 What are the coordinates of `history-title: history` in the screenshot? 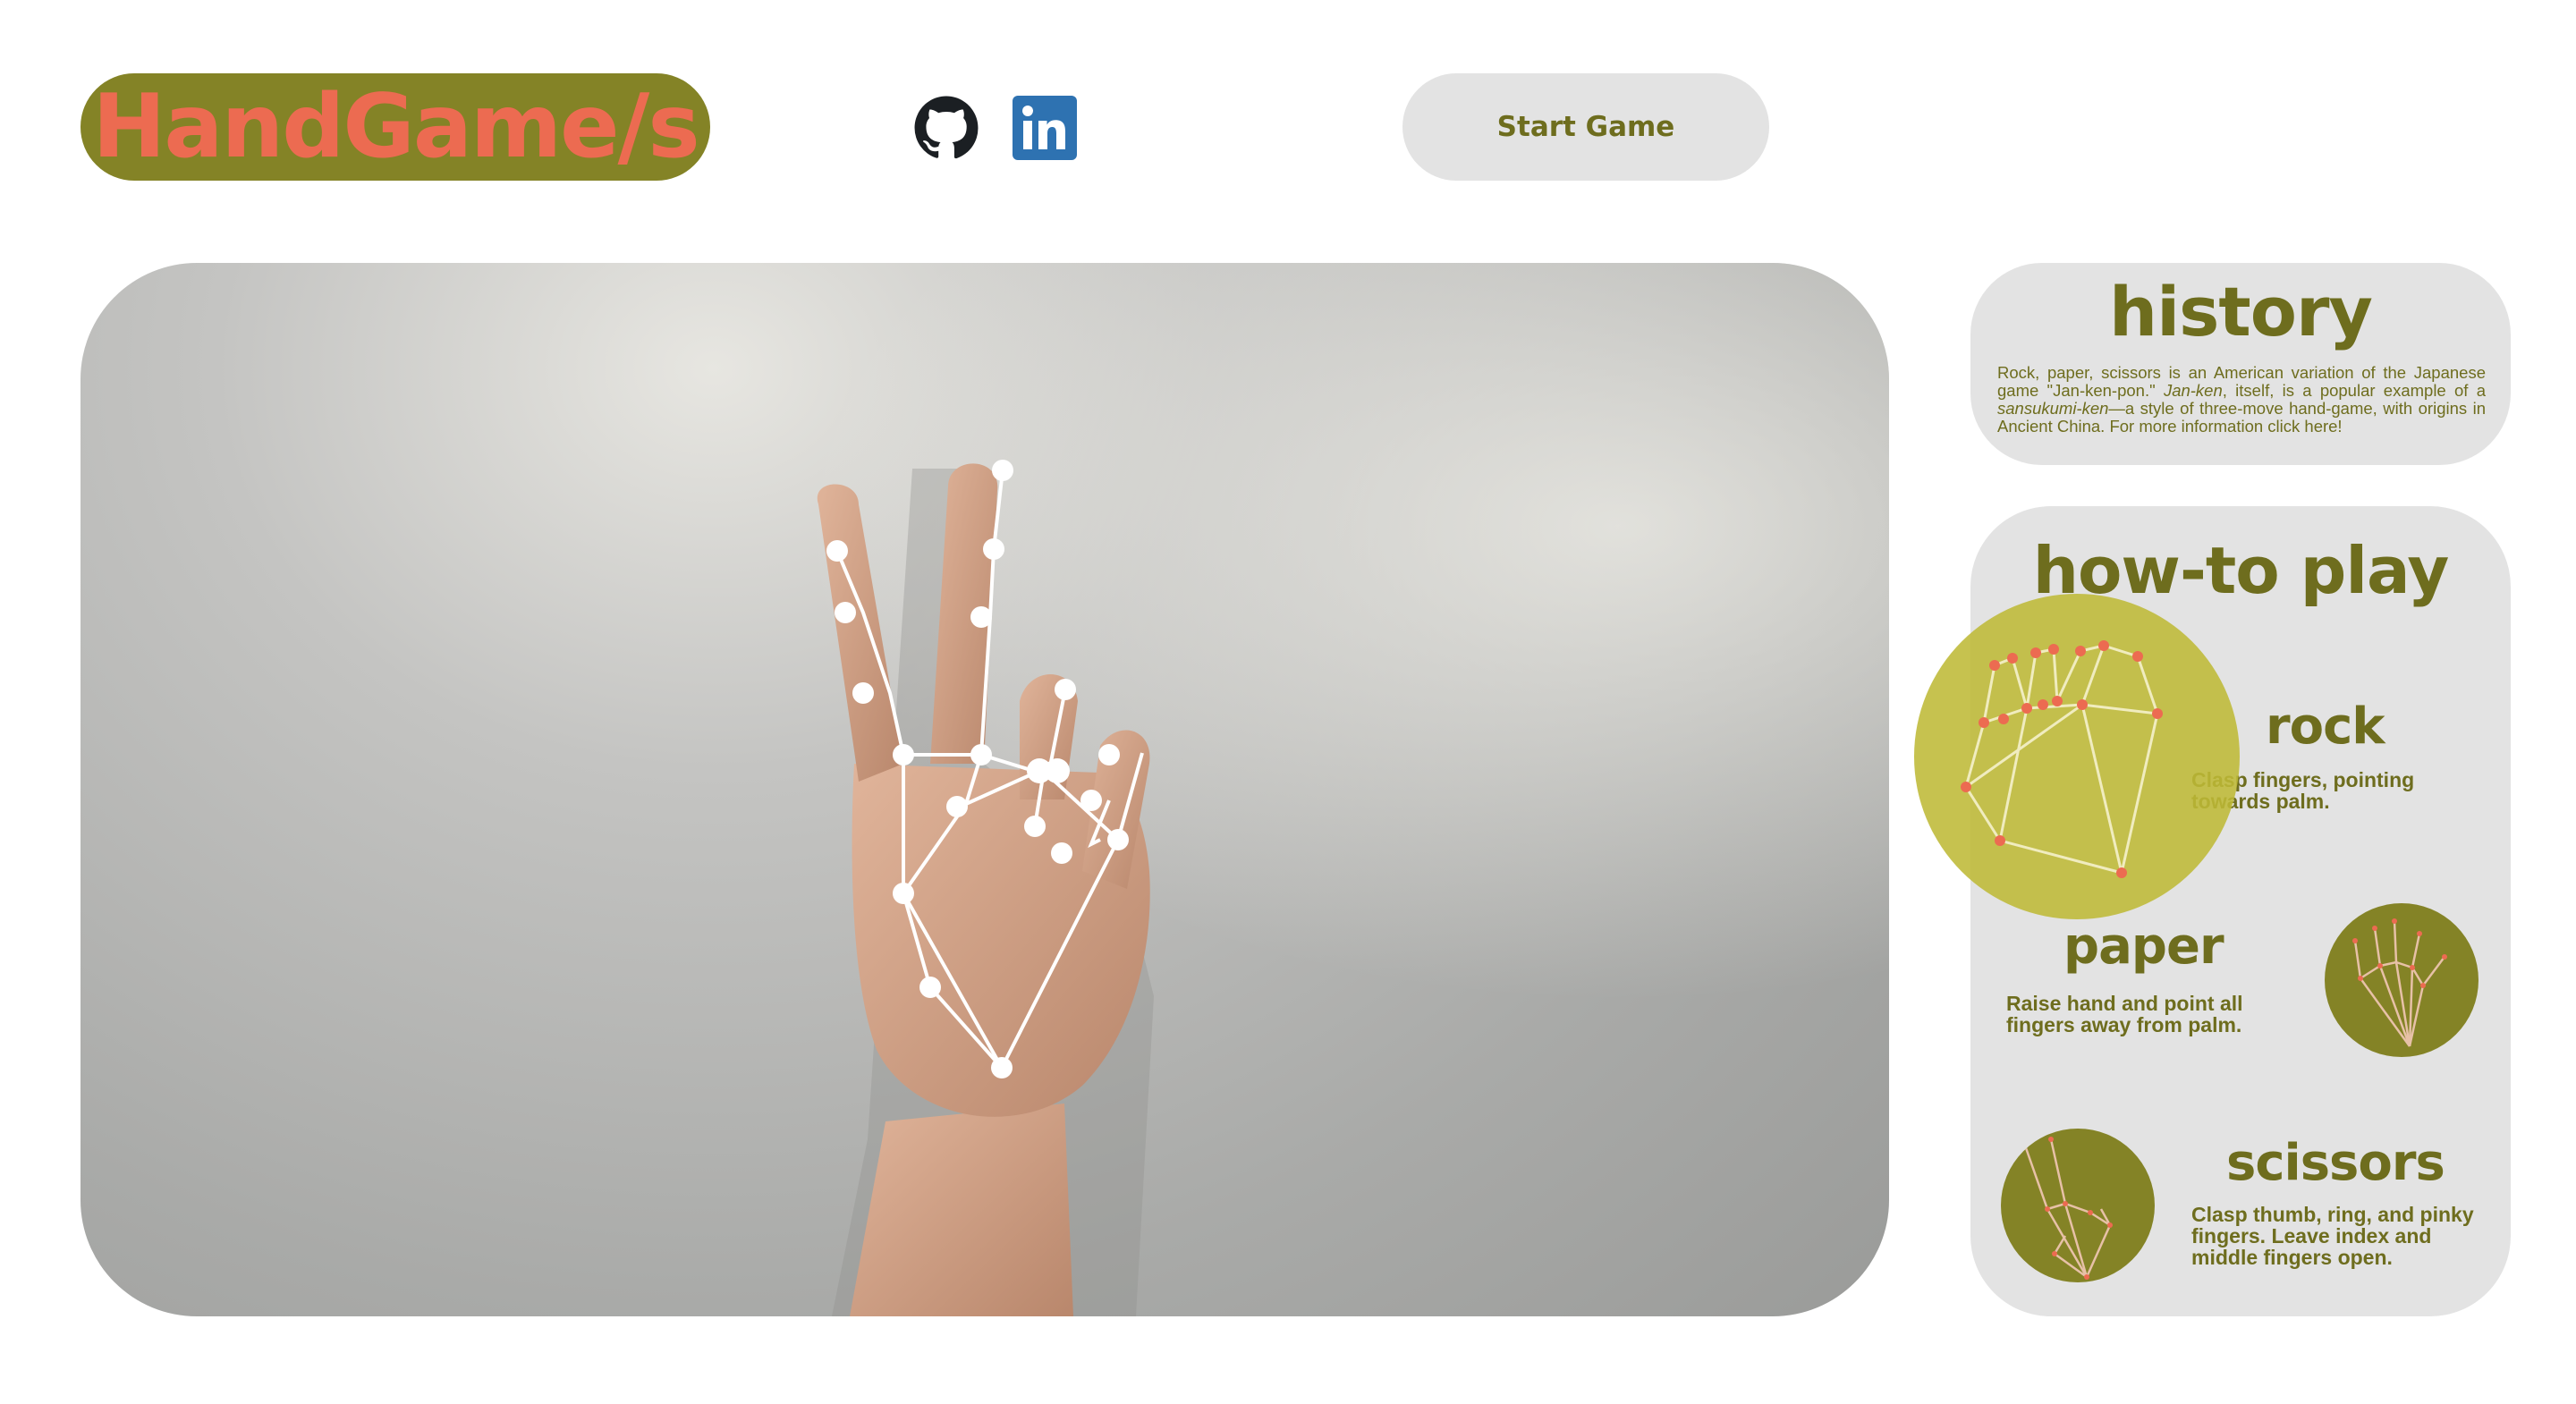 It's located at (2241, 312).